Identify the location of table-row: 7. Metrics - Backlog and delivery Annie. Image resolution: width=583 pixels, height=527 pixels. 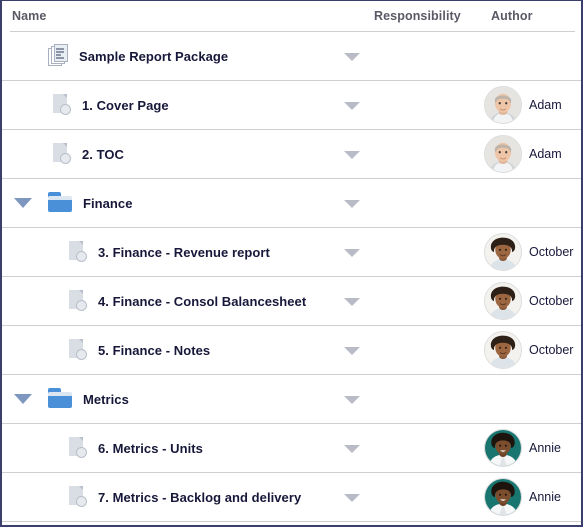
(291, 497).